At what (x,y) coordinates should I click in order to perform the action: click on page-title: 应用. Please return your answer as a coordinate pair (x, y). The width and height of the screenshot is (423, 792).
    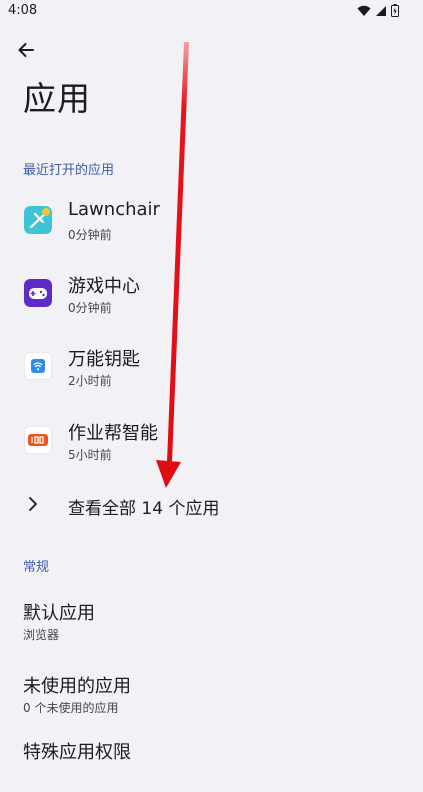
    Looking at the image, I should click on (57, 98).